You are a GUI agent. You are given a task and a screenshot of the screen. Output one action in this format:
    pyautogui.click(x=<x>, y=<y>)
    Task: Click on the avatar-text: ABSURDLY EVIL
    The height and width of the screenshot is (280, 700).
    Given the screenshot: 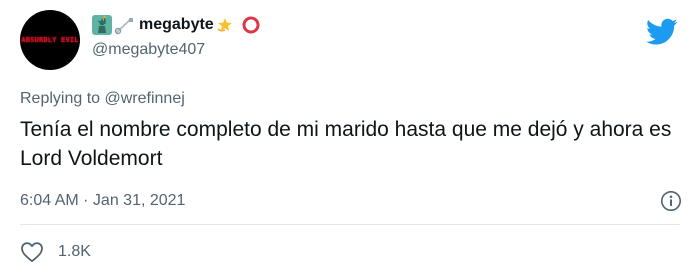 What is the action you would take?
    pyautogui.click(x=50, y=40)
    